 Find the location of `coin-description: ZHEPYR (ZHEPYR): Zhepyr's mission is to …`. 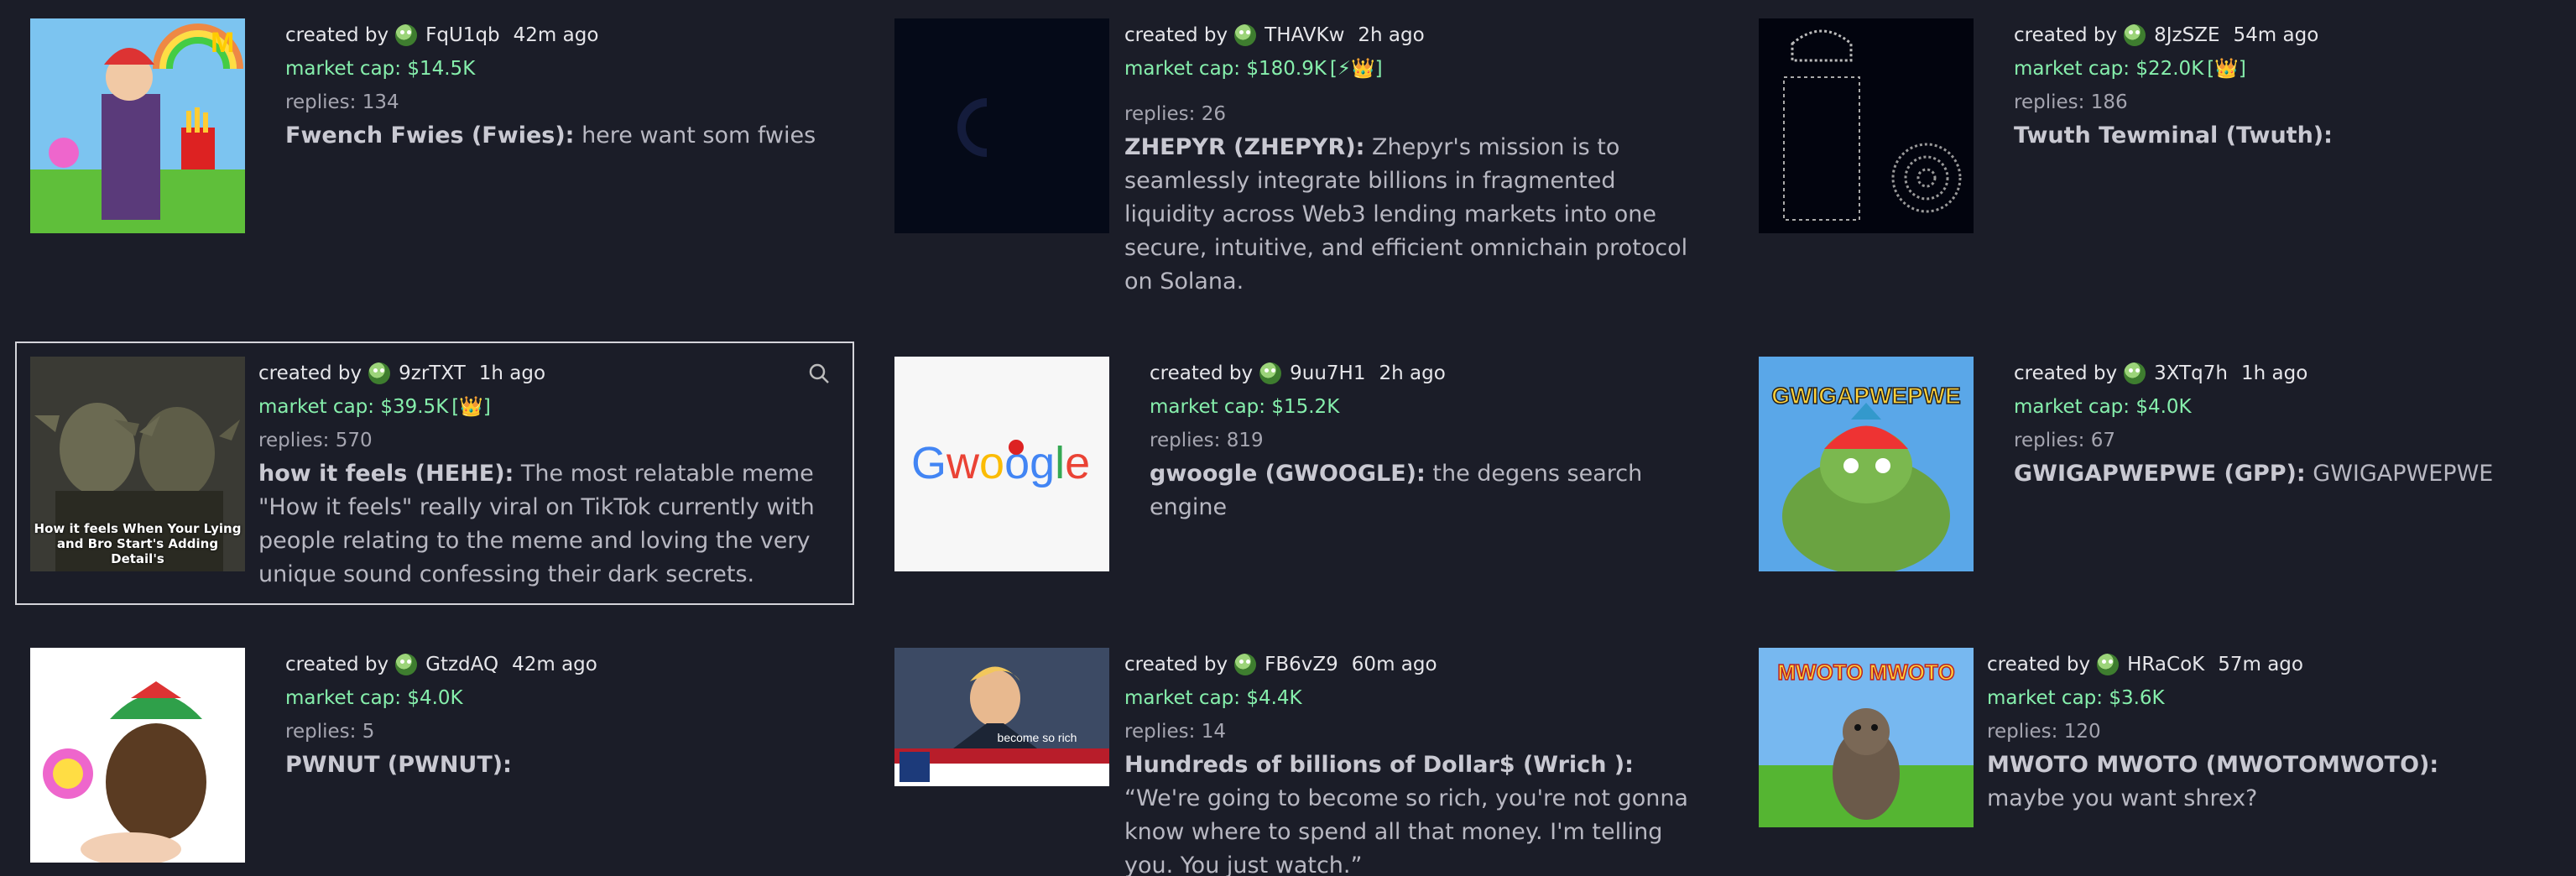

coin-description: ZHEPYR (ZHEPYR): Zhepyr's mission is to … is located at coordinates (1418, 215).